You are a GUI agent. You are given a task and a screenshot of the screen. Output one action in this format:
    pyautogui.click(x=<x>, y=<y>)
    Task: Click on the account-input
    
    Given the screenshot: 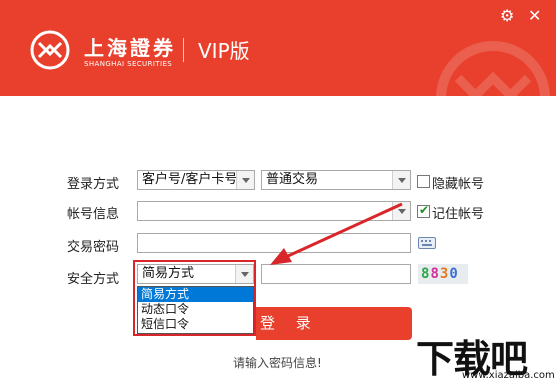 What is the action you would take?
    pyautogui.click(x=274, y=211)
    